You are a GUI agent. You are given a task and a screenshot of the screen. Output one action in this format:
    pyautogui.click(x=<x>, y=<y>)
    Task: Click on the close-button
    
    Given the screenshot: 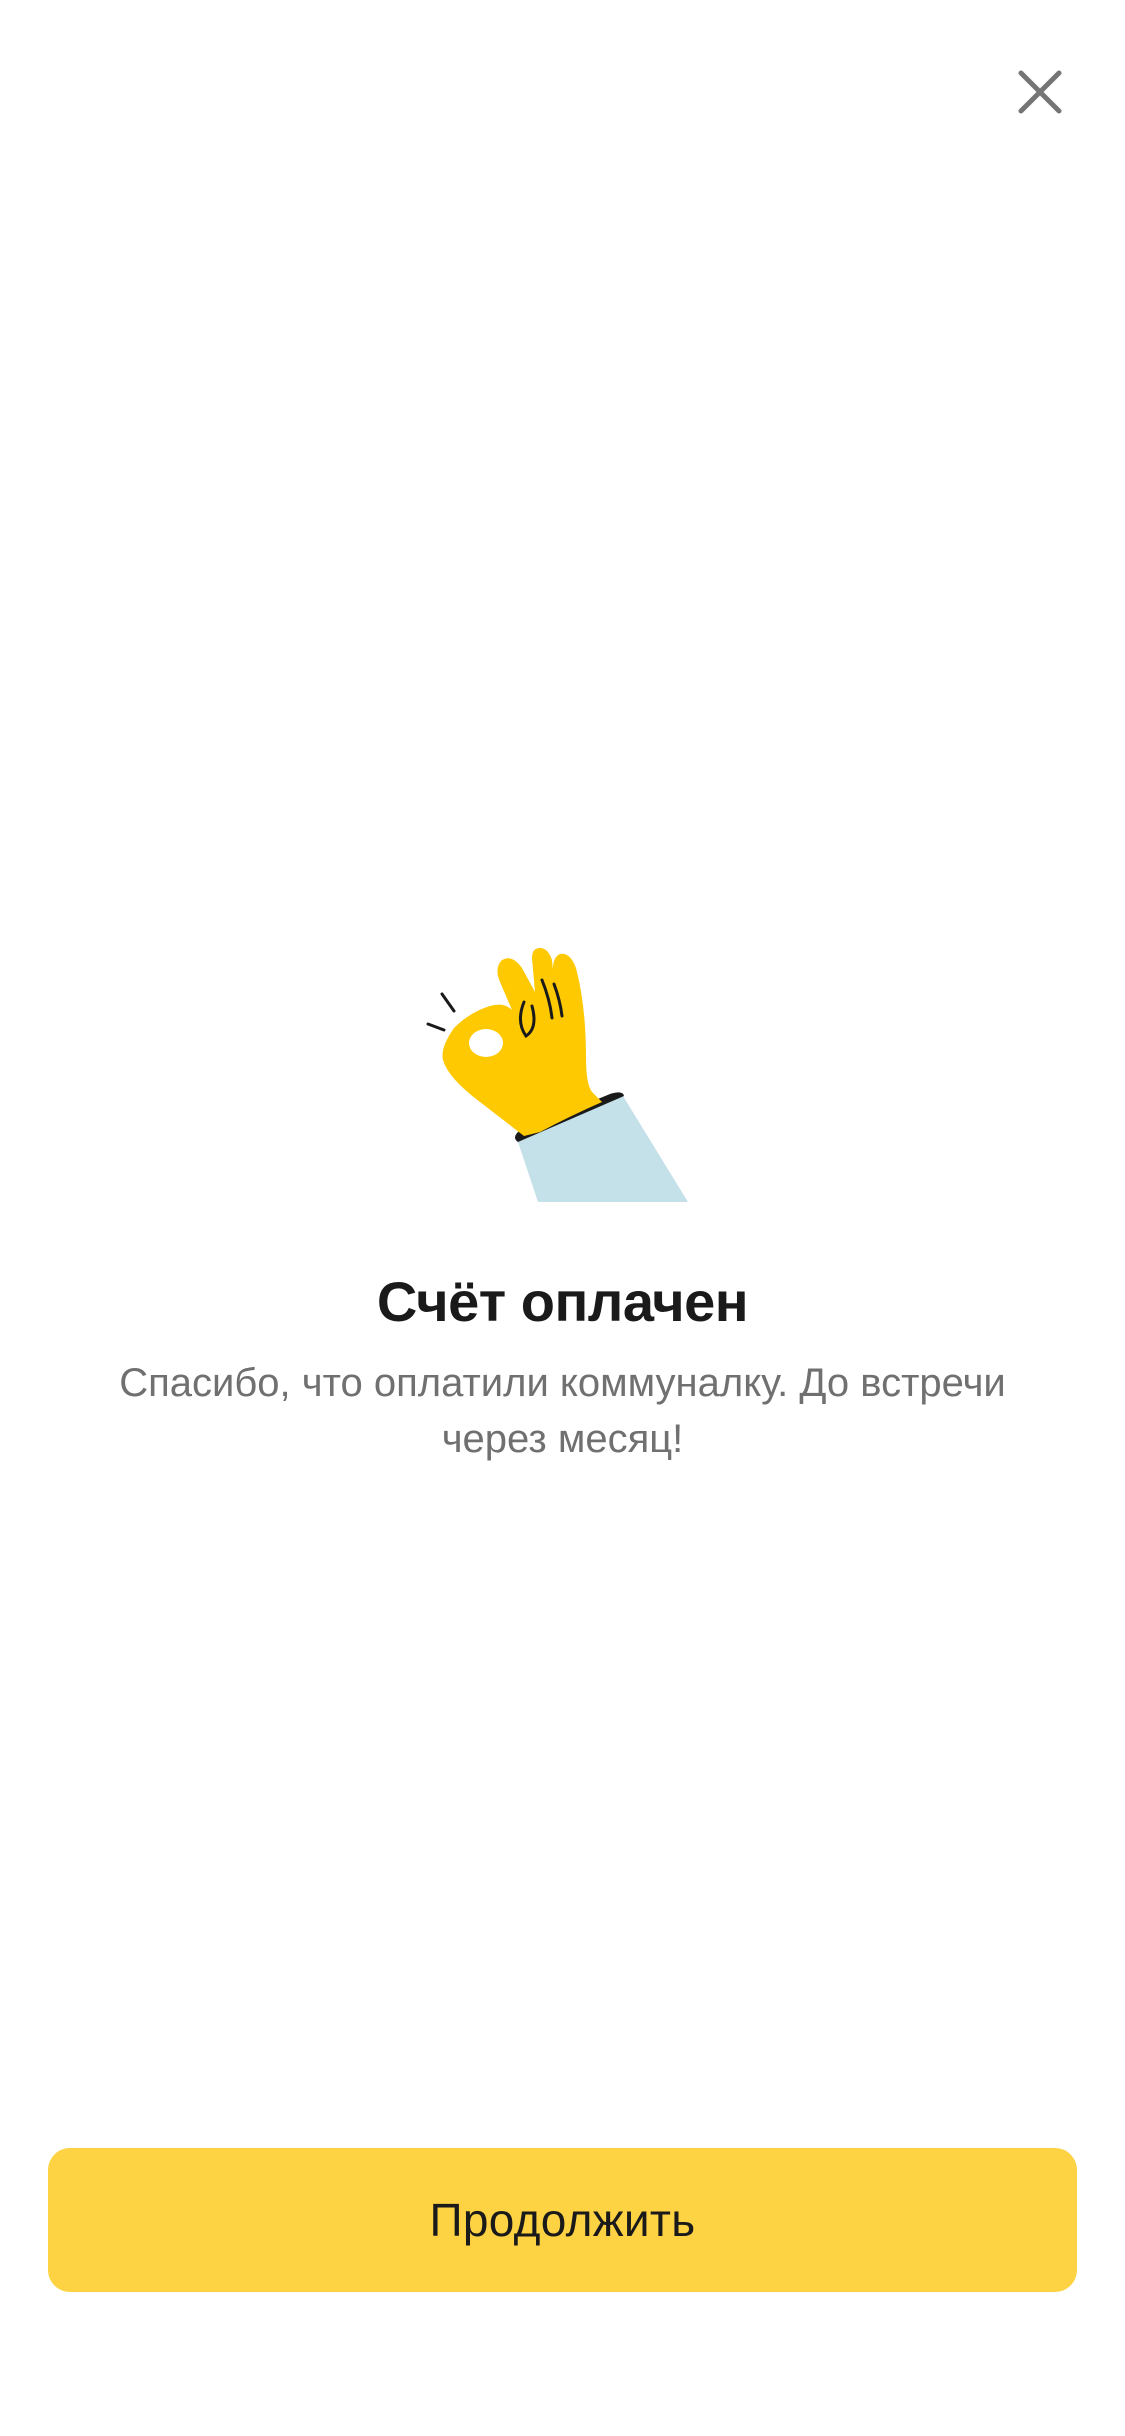 What is the action you would take?
    pyautogui.click(x=1040, y=92)
    